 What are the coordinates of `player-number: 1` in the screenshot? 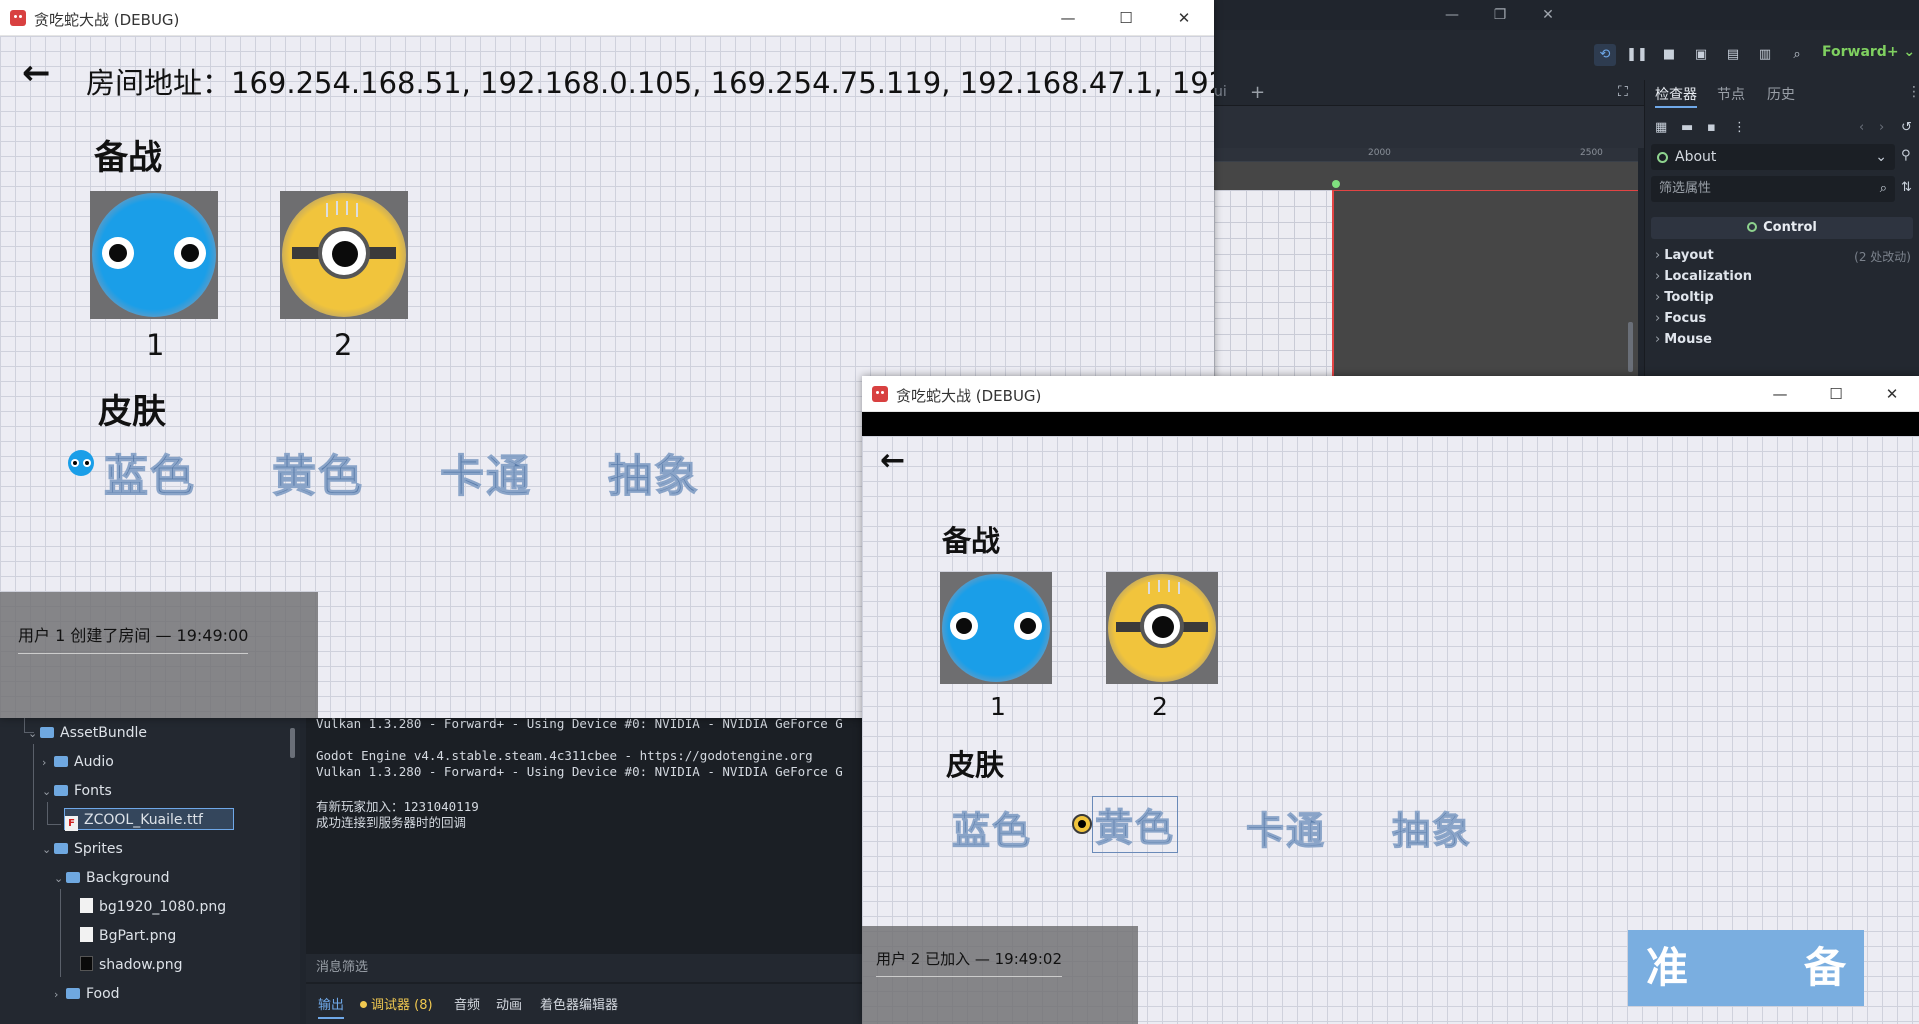 It's located at (155, 345).